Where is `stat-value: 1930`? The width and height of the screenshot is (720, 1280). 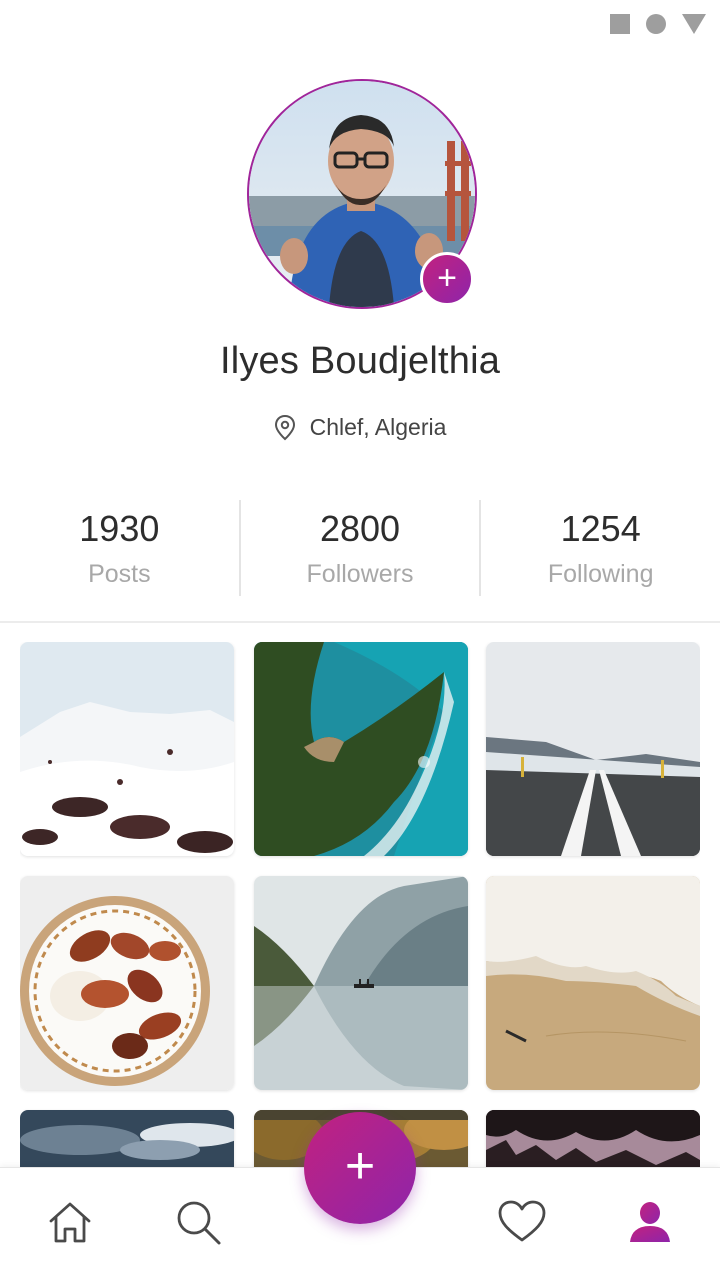 stat-value: 1930 is located at coordinates (119, 528).